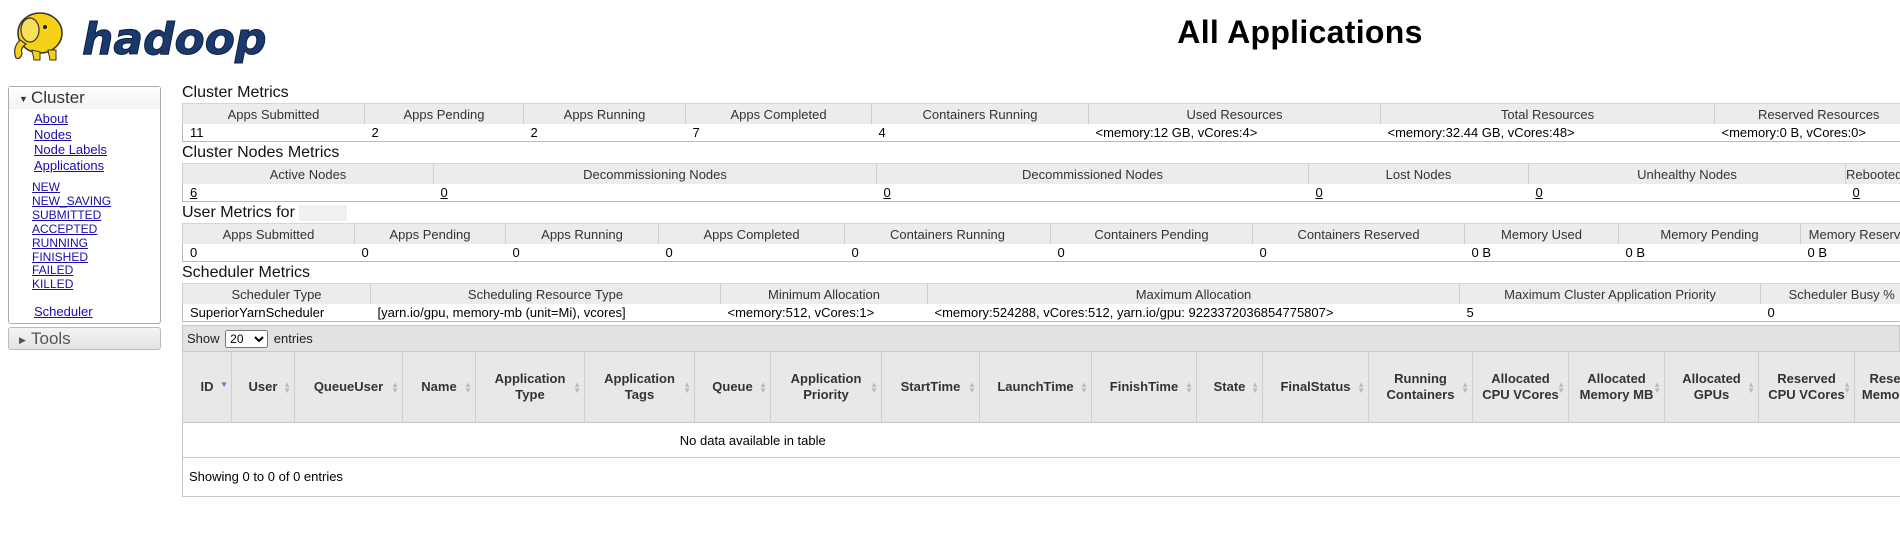  Describe the element at coordinates (1687, 193) in the screenshot. I see `nm-unhealthy-nodes: 0` at that location.